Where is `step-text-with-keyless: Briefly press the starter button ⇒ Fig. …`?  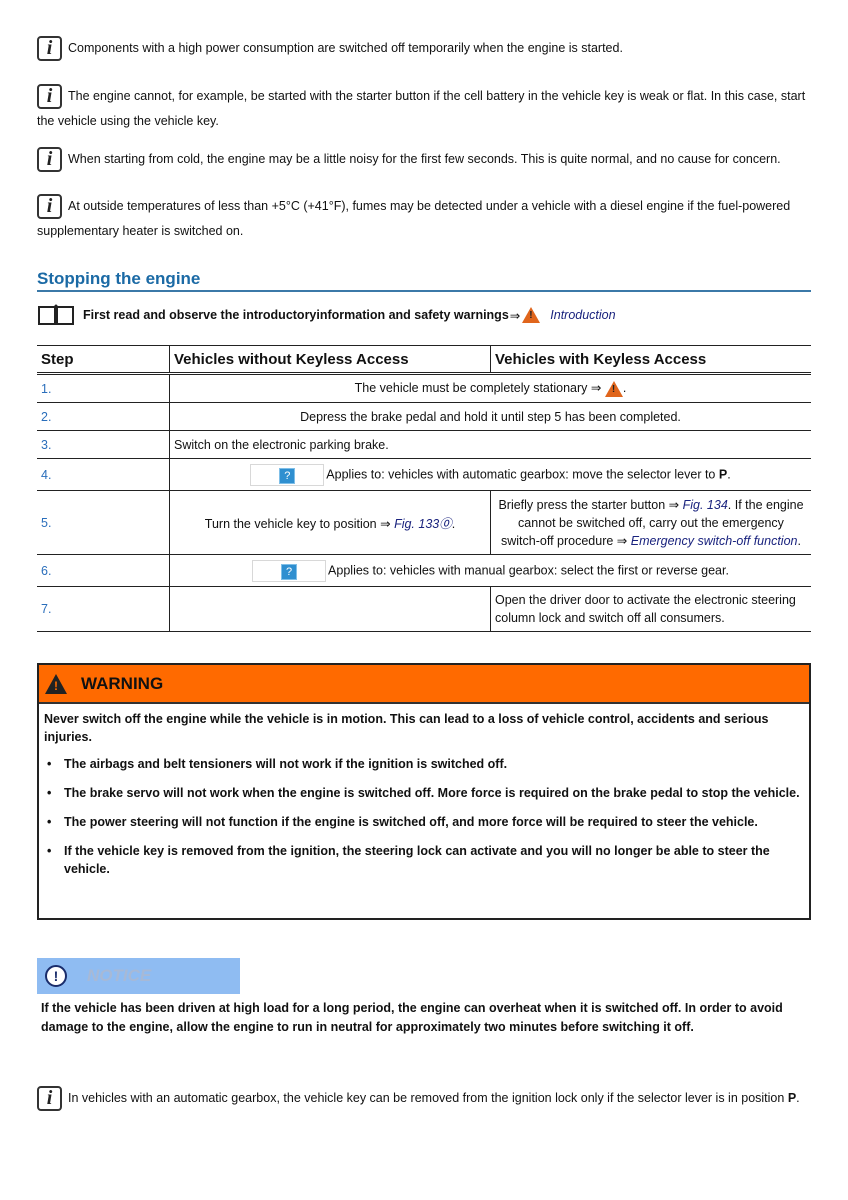 step-text-with-keyless: Briefly press the starter button ⇒ Fig. … is located at coordinates (650, 522).